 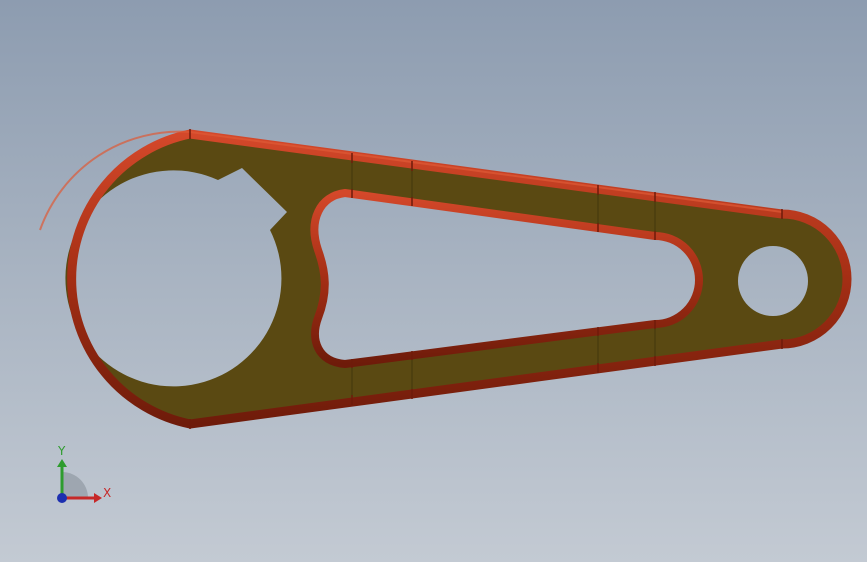 I want to click on y-axis-arrow, so click(x=62, y=463).